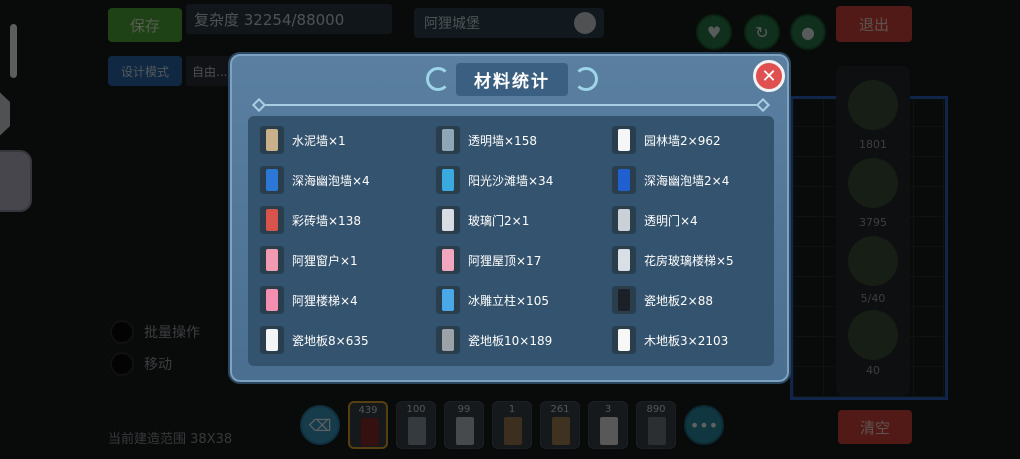  I want to click on side-count-1: 1801, so click(873, 144).